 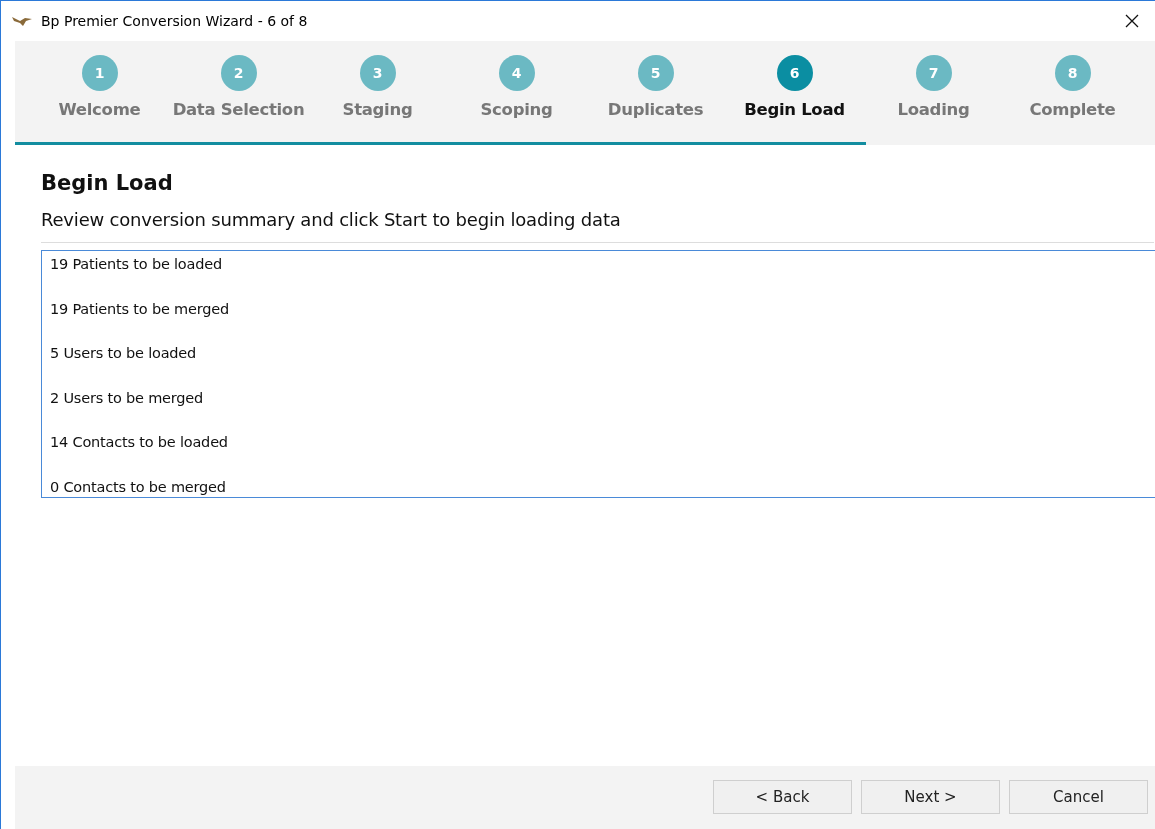 What do you see at coordinates (331, 219) in the screenshot?
I see `page-subtitle: Review conversion summary and click Start to begin loading data` at bounding box center [331, 219].